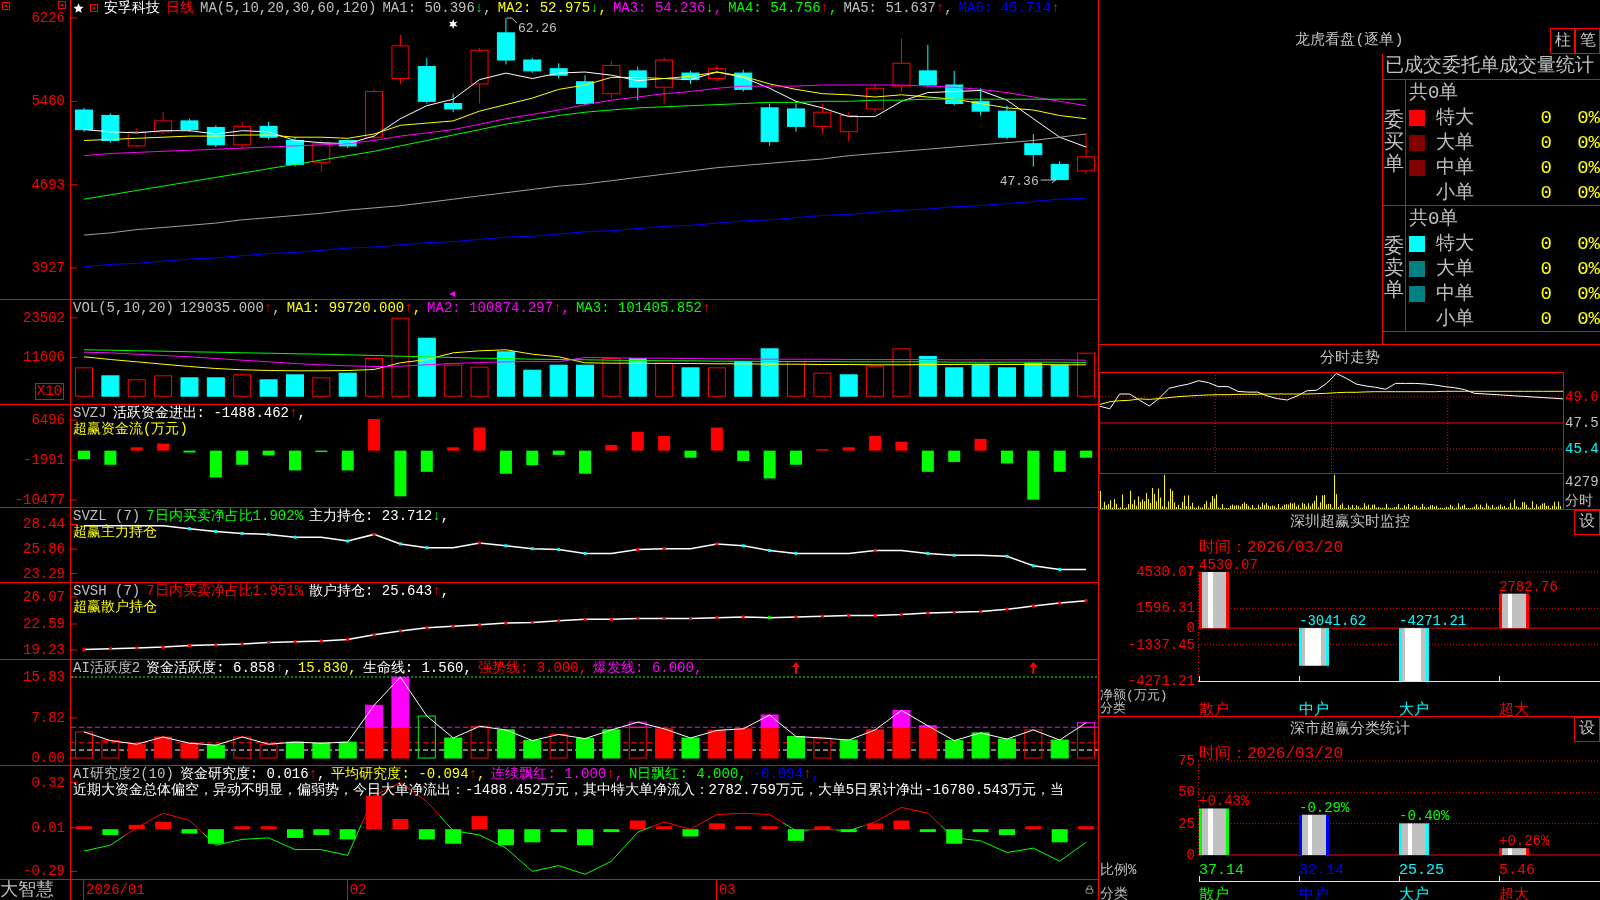 Image resolution: width=1600 pixels, height=900 pixels. I want to click on legend-text: MA3: 101405.852↑, so click(643, 308).